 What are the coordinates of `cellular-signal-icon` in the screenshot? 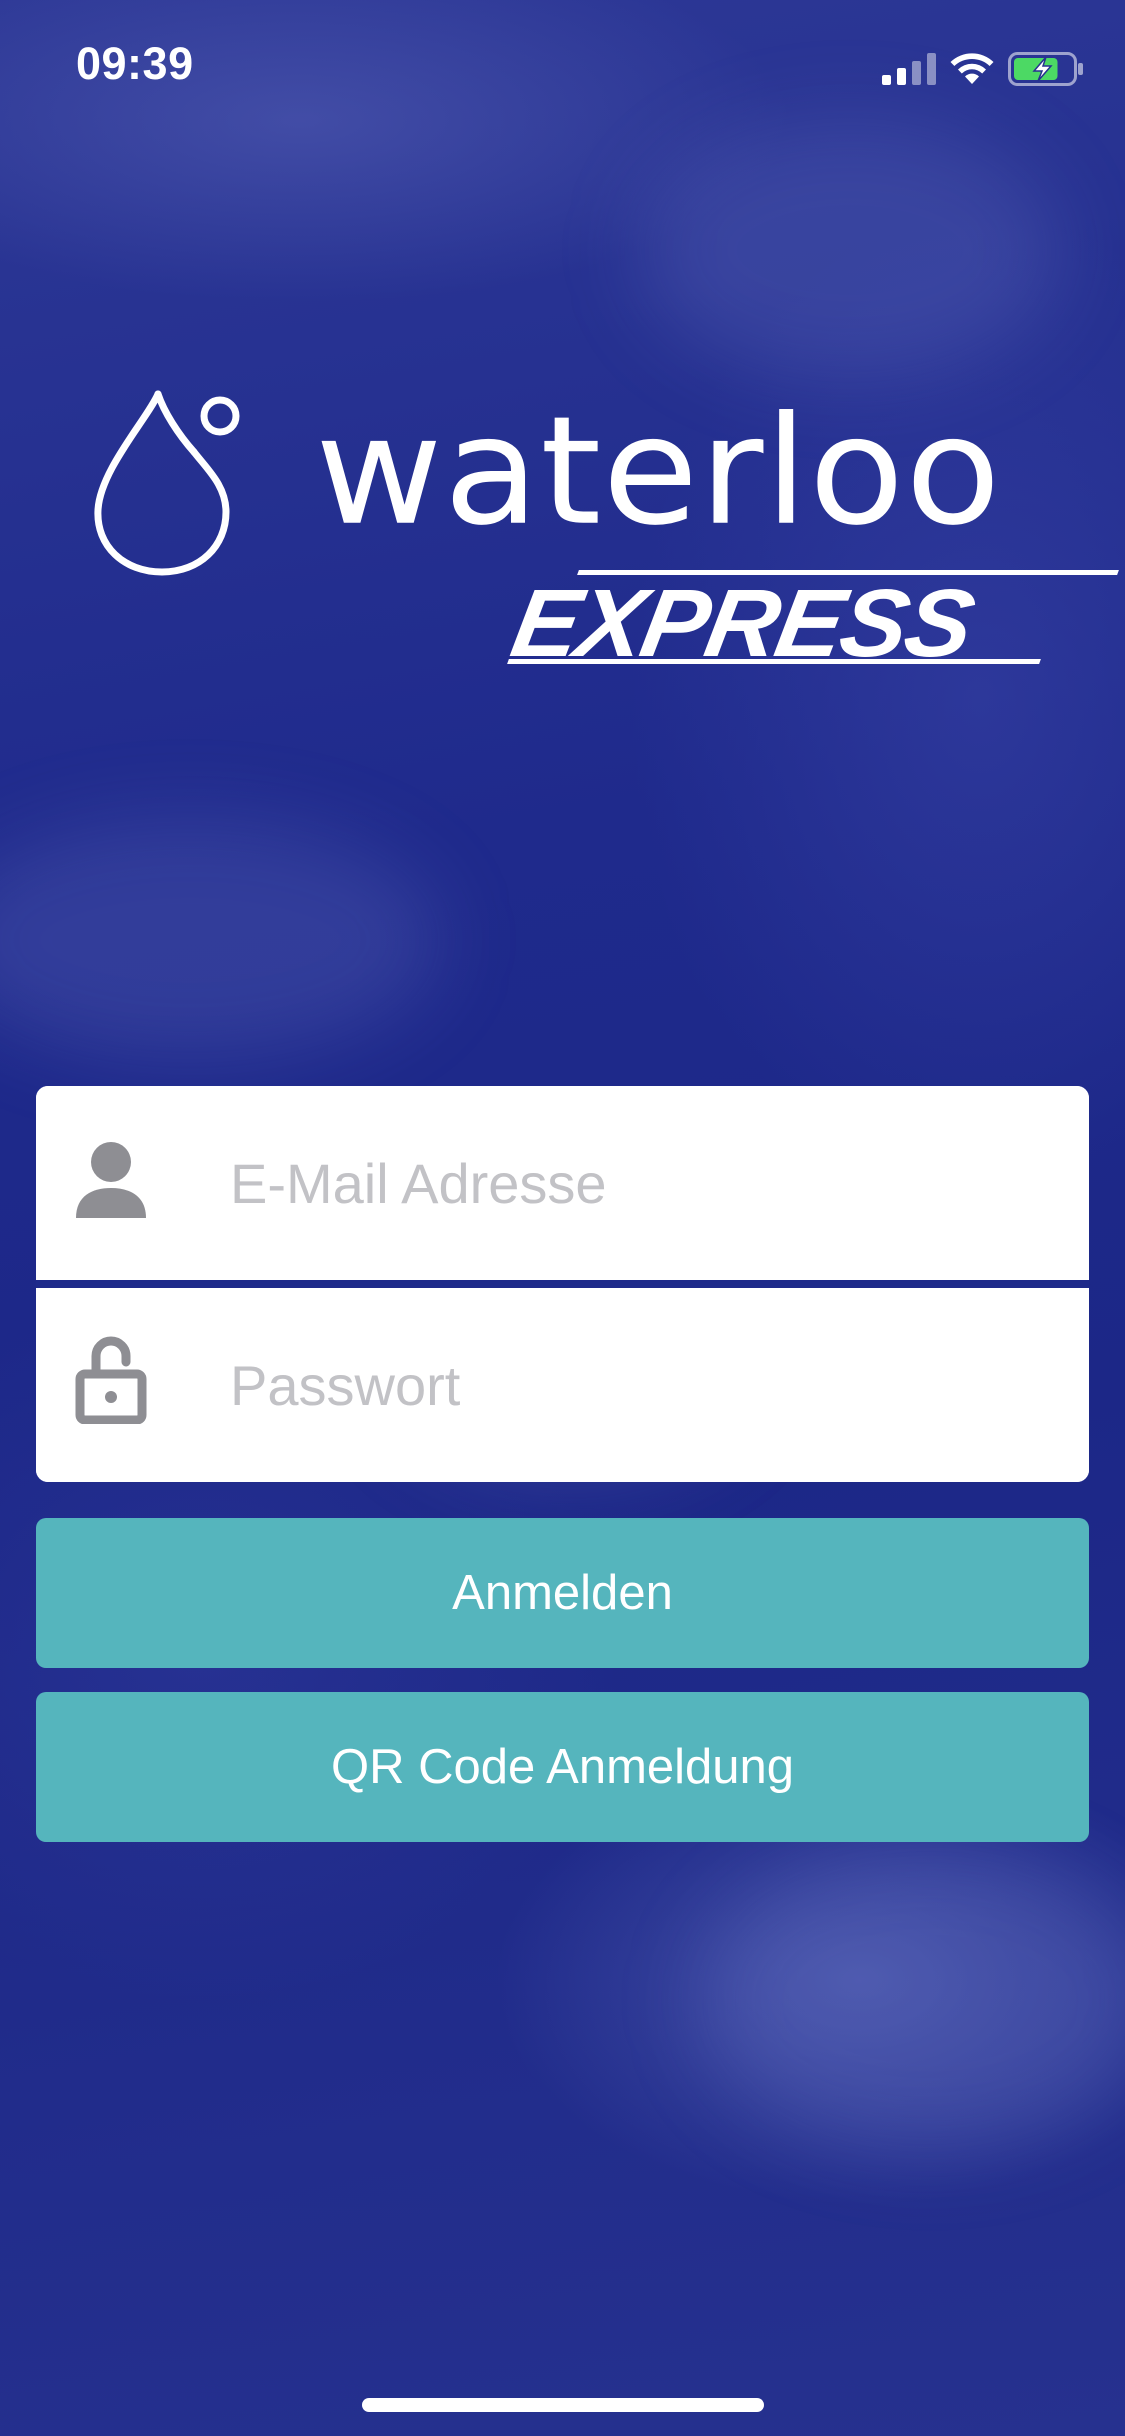 It's located at (909, 69).